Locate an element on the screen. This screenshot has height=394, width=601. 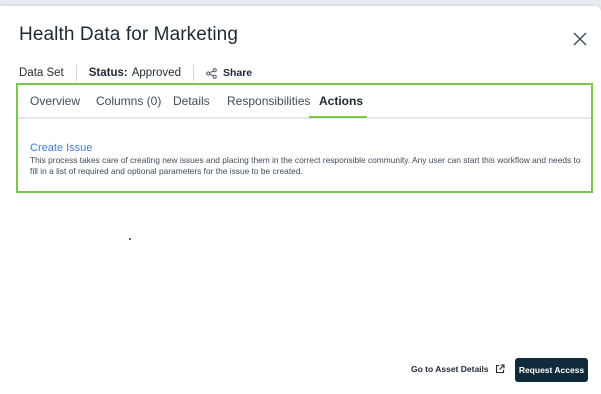
share-icon is located at coordinates (211, 73).